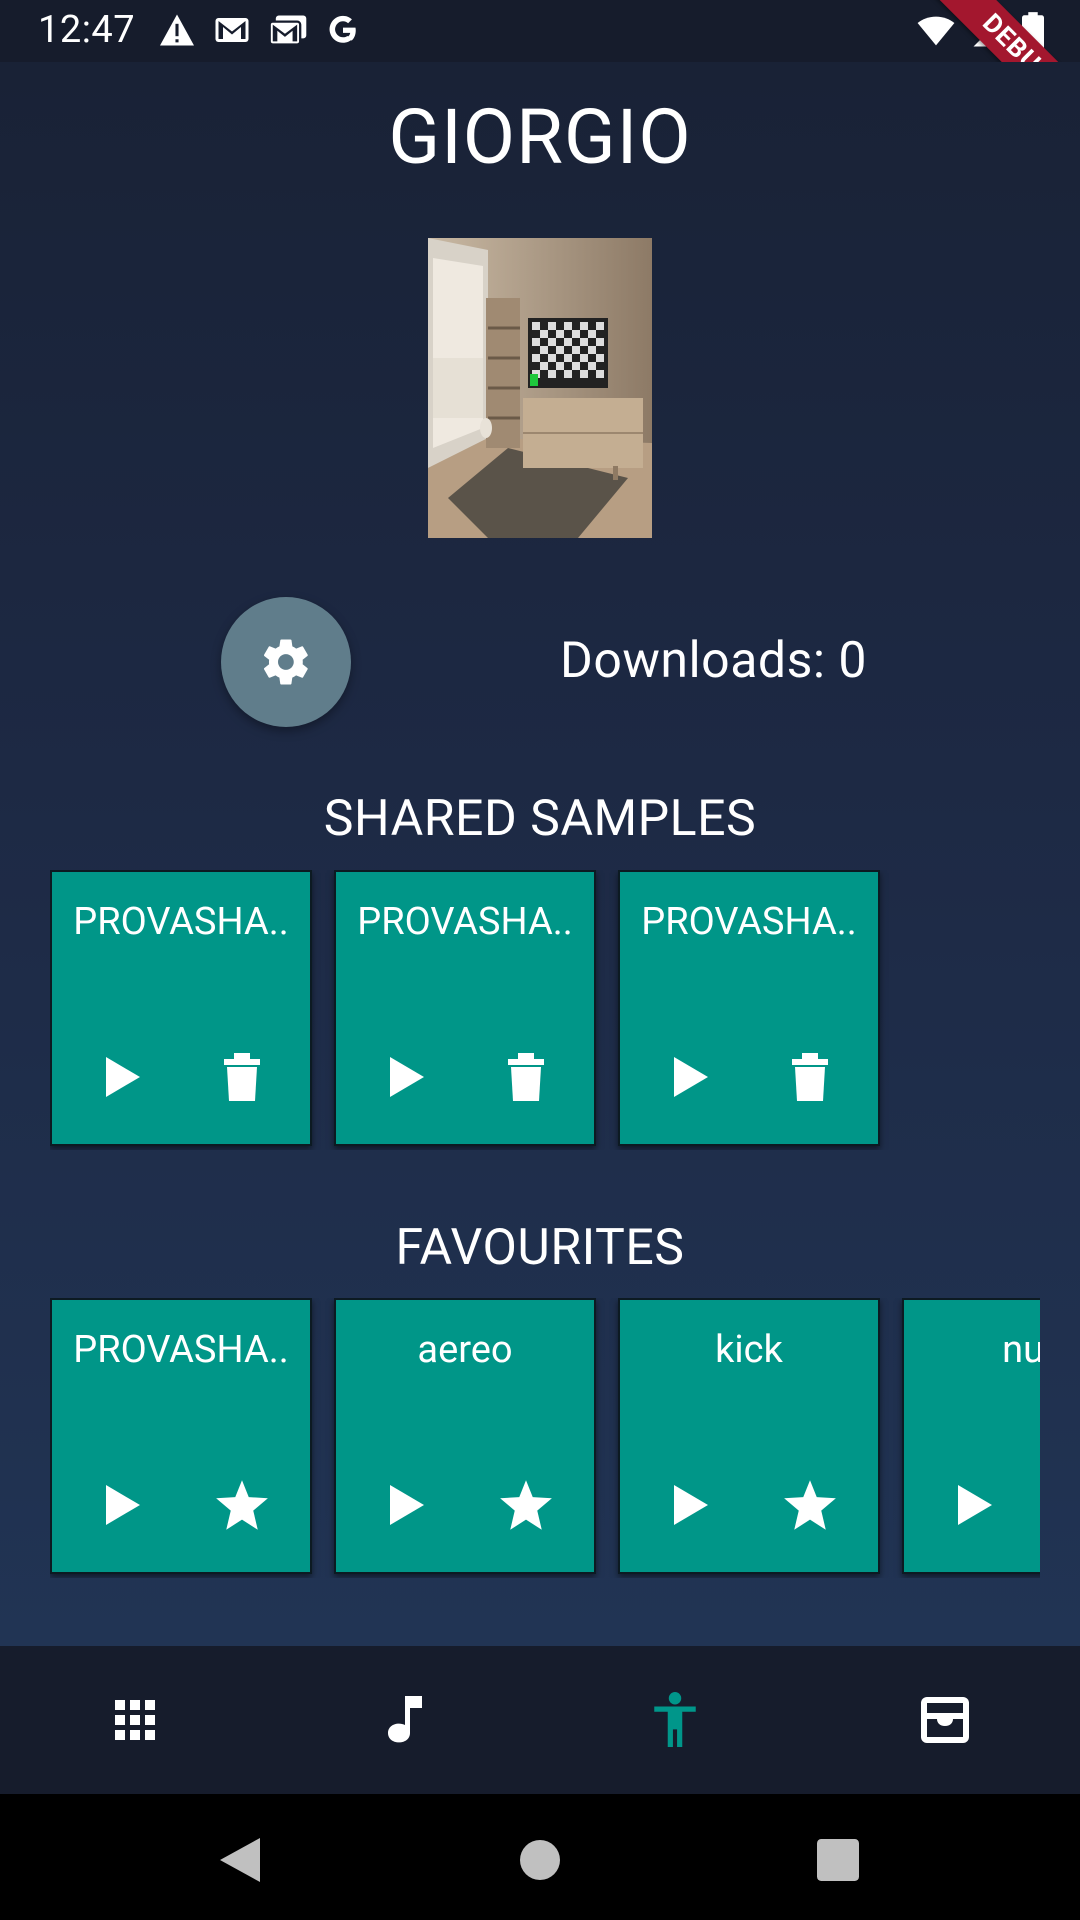 The image size is (1080, 1920). Describe the element at coordinates (971, 1436) in the screenshot. I see `favourite-card: nuc` at that location.